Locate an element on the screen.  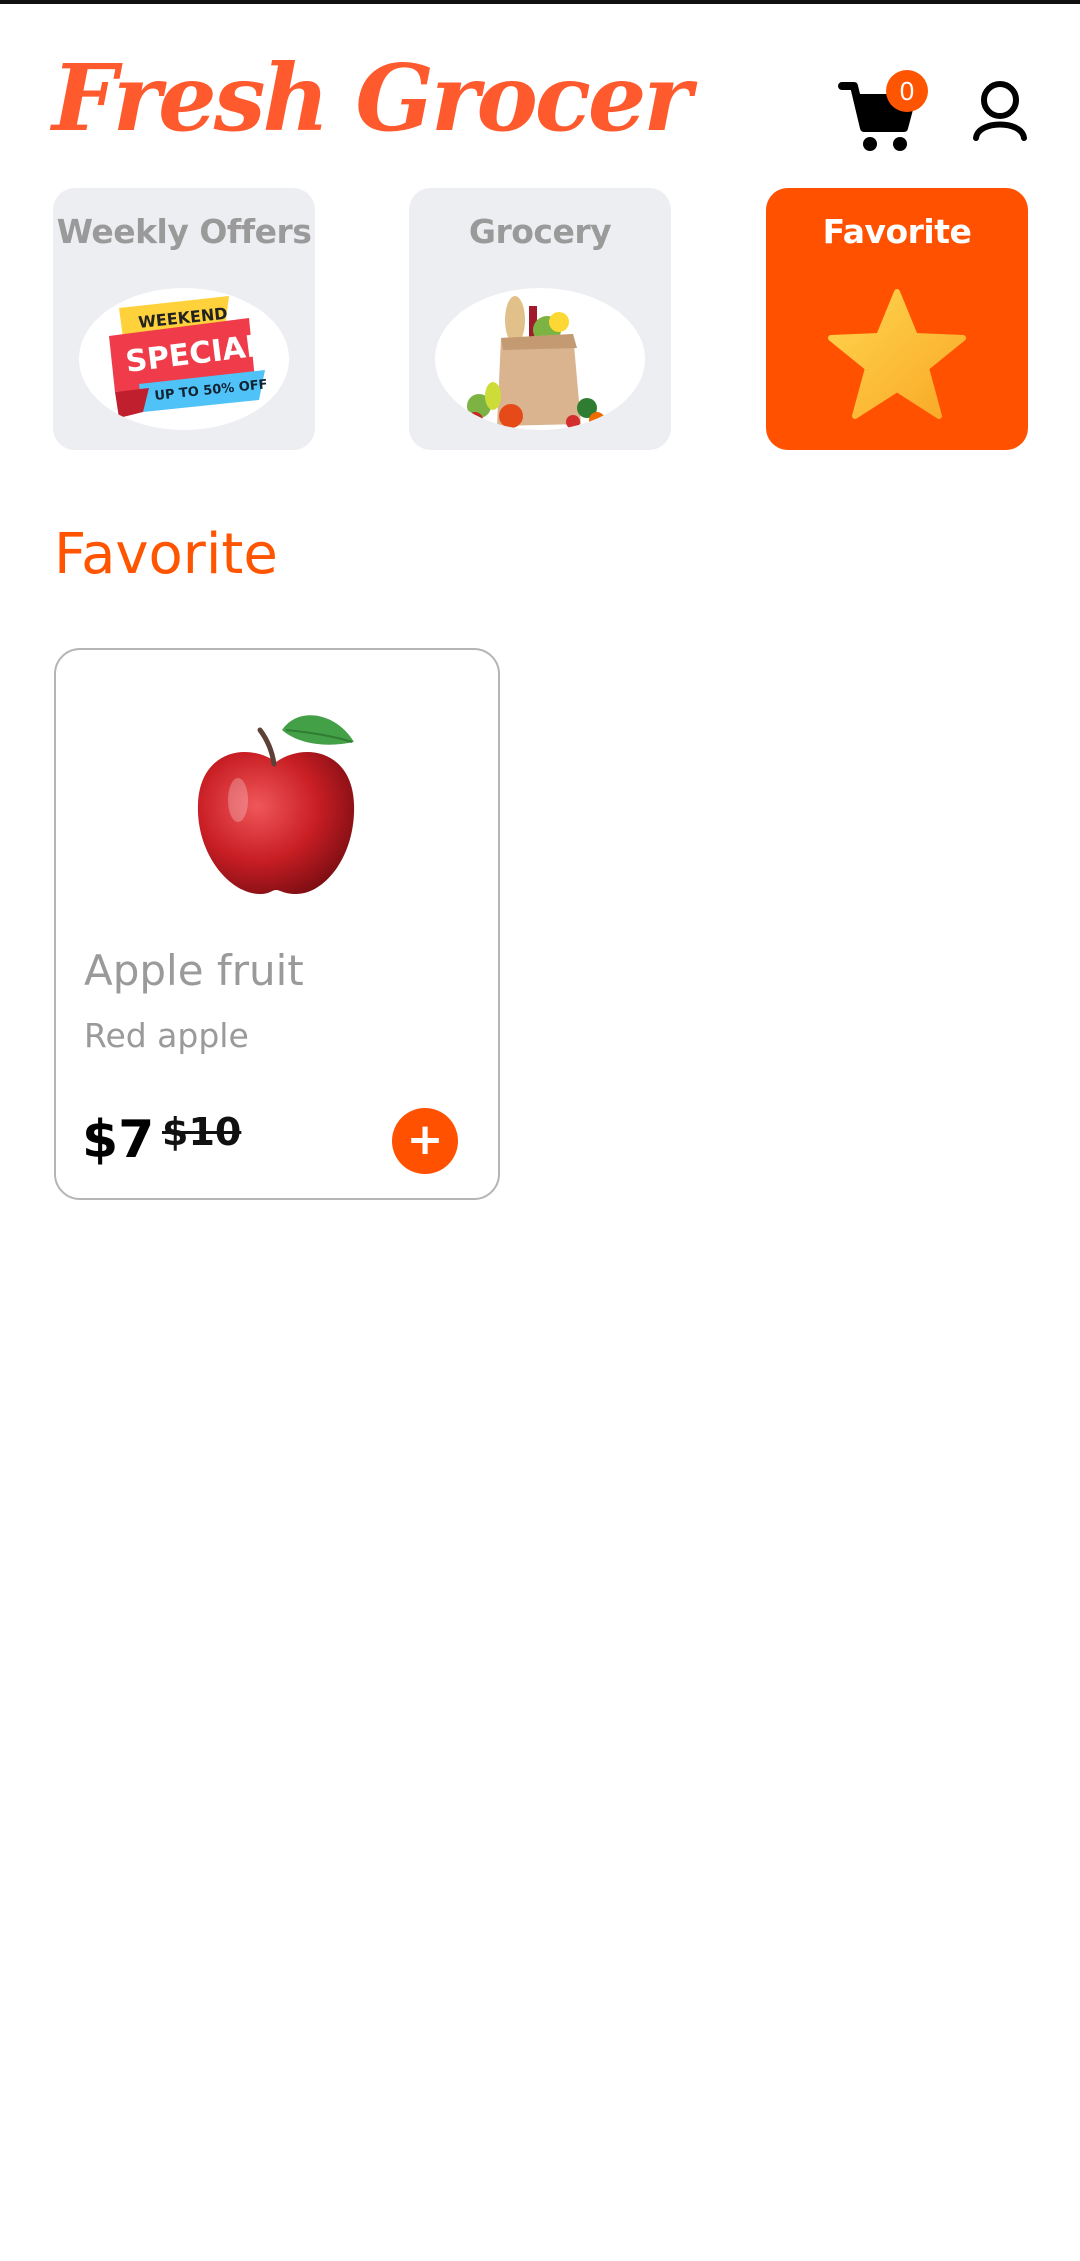
red-apple-image is located at coordinates (276, 804).